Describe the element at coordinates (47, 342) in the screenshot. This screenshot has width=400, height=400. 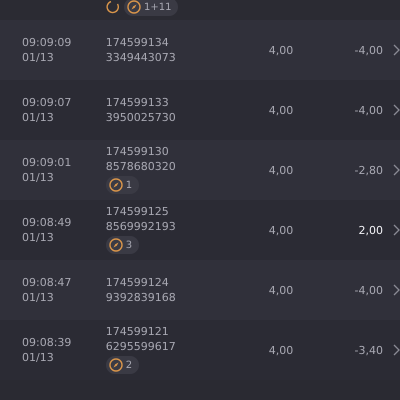
I see `bet-time: 09:08:39` at that location.